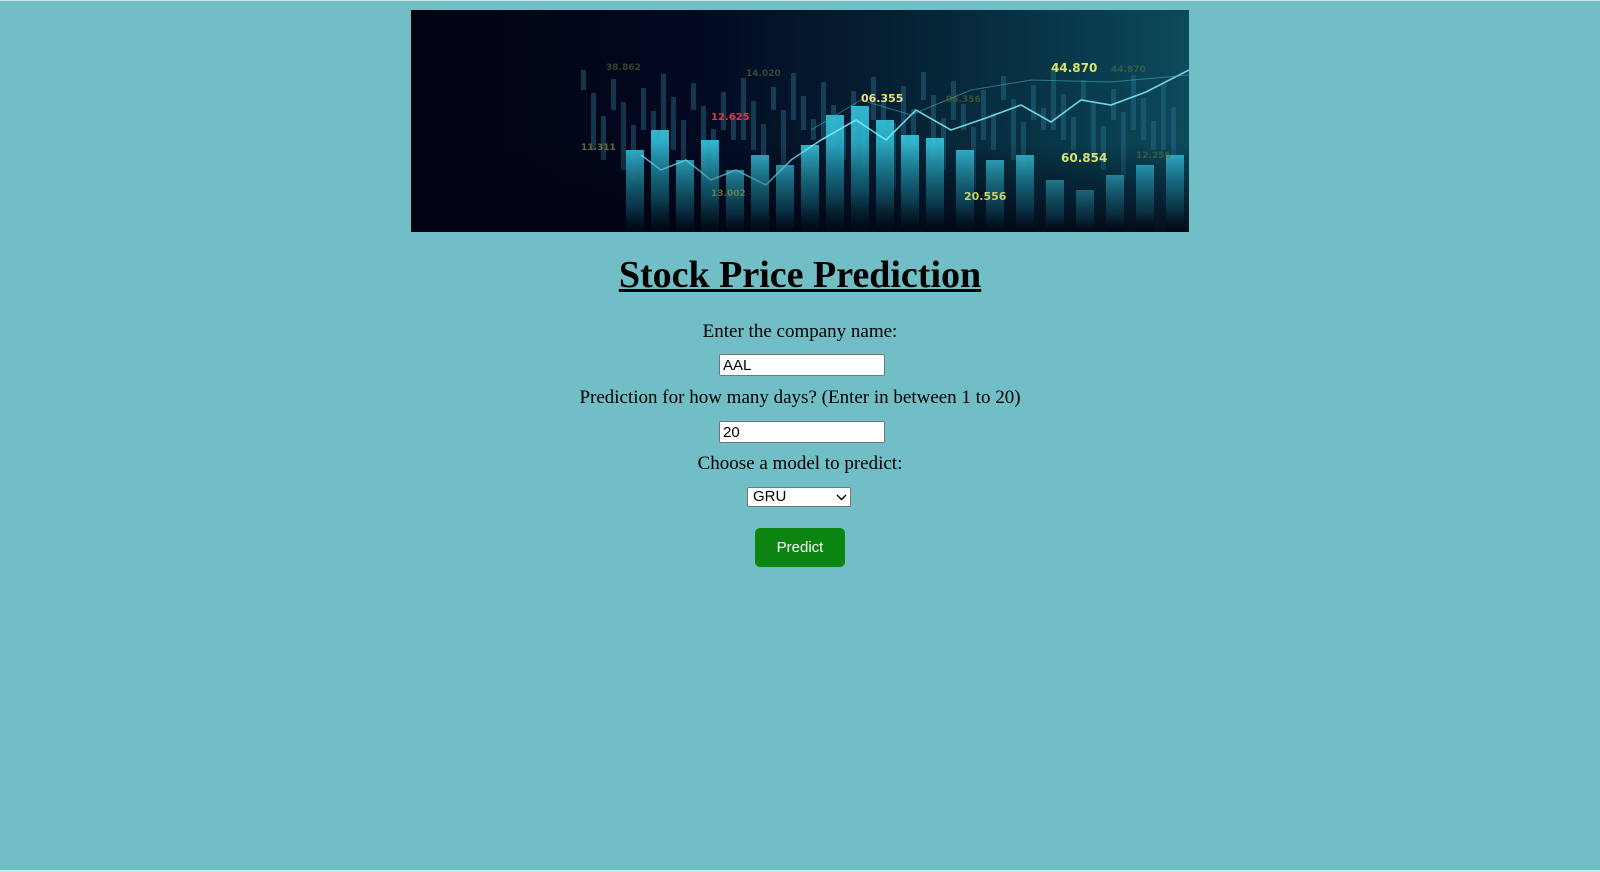  Describe the element at coordinates (882, 98) in the screenshot. I see `banner-ticker-text: 06.355` at that location.